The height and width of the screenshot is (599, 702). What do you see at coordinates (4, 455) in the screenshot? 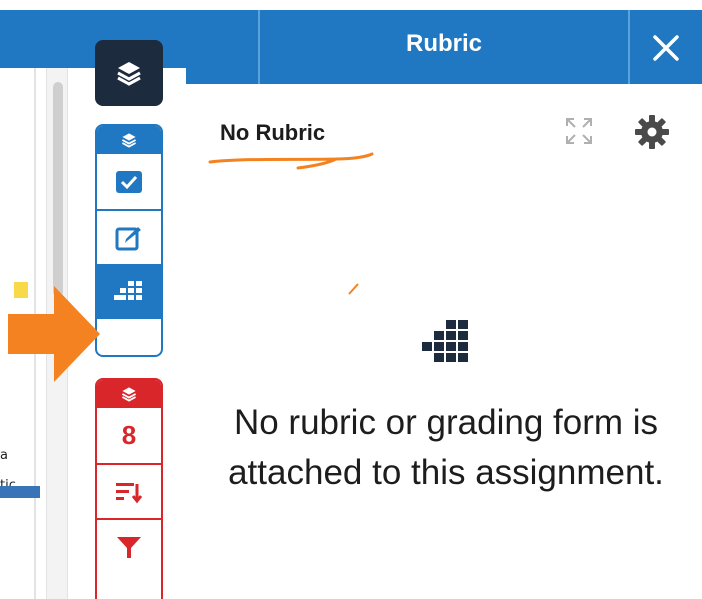
I see `document-text-fragment: a` at bounding box center [4, 455].